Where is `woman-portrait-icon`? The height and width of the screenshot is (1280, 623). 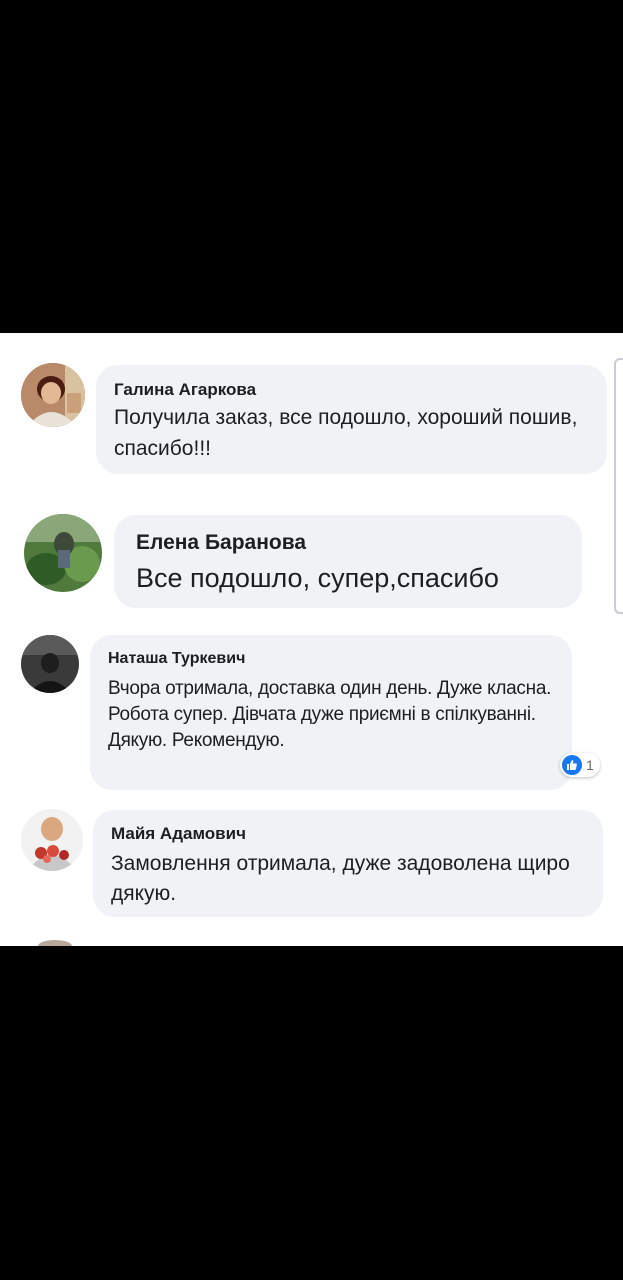 woman-portrait-icon is located at coordinates (53, 395).